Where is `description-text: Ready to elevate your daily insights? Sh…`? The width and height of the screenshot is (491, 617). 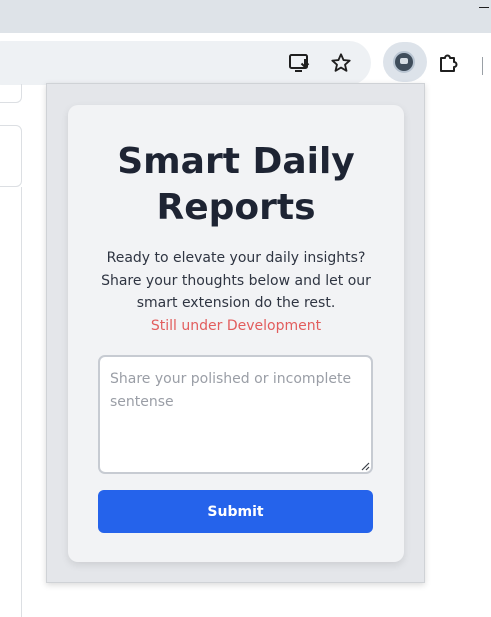 description-text: Ready to elevate your daily insights? Sh… is located at coordinates (236, 280).